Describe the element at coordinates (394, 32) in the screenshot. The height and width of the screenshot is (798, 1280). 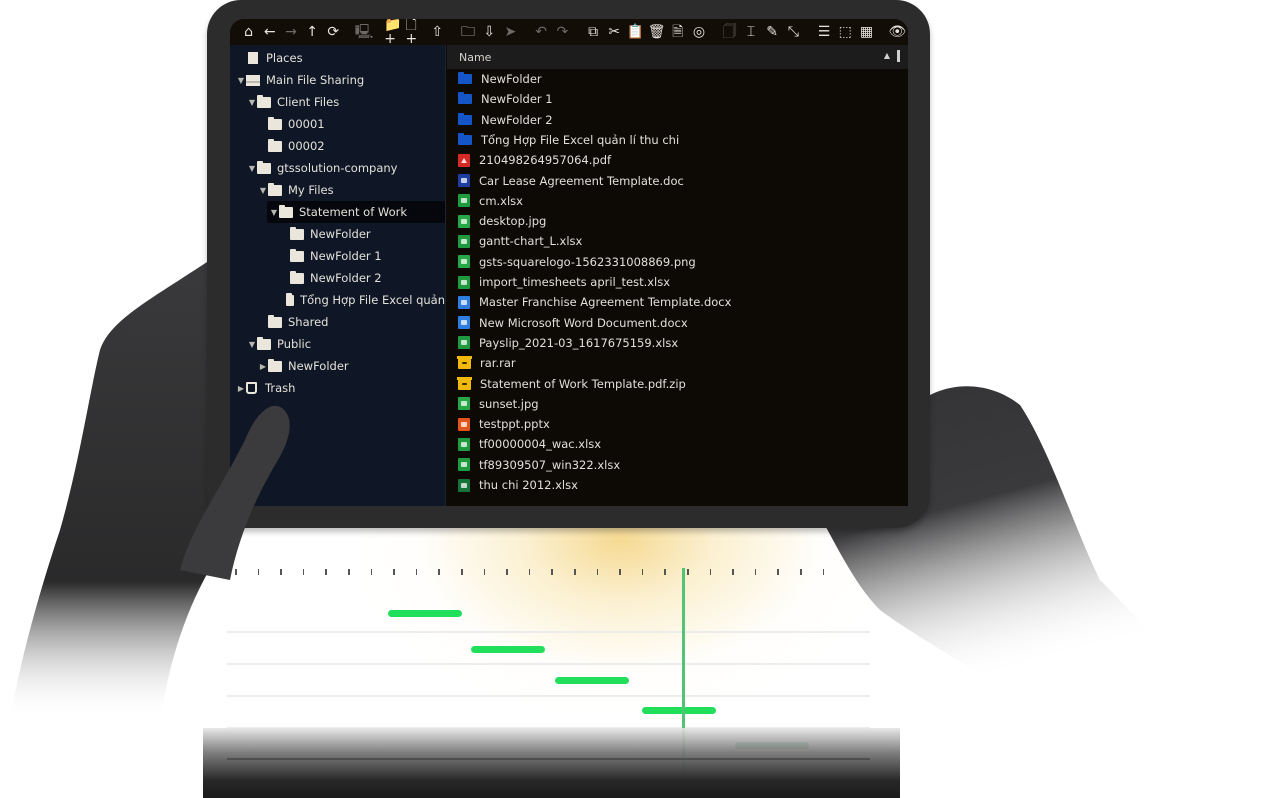
I see `new-folder-button: 📁+` at that location.